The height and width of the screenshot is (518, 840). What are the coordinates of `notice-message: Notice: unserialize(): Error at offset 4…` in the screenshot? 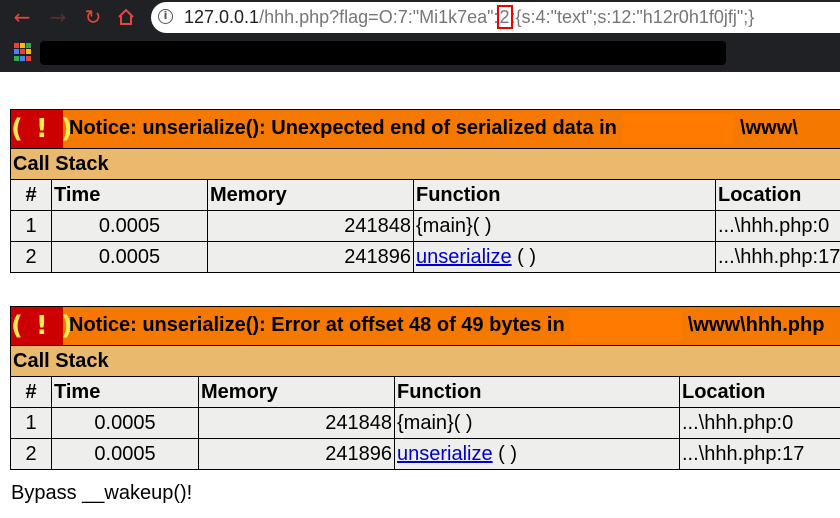 It's located at (317, 325).